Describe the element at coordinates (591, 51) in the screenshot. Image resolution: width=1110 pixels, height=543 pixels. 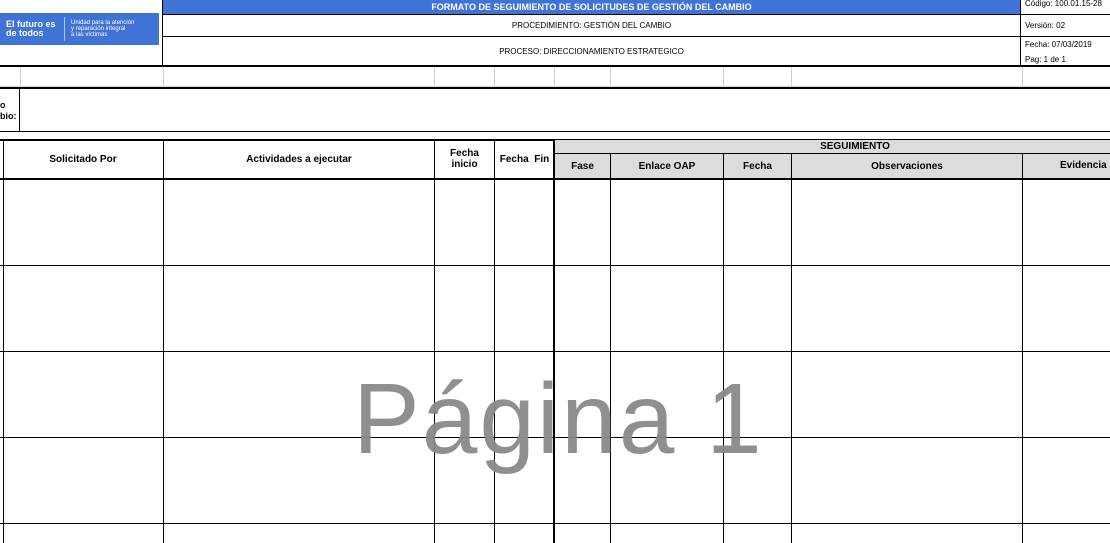
I see `proceso-text: PROCESO: DIRECCIONAMIENTO ESTRATEGICO` at that location.